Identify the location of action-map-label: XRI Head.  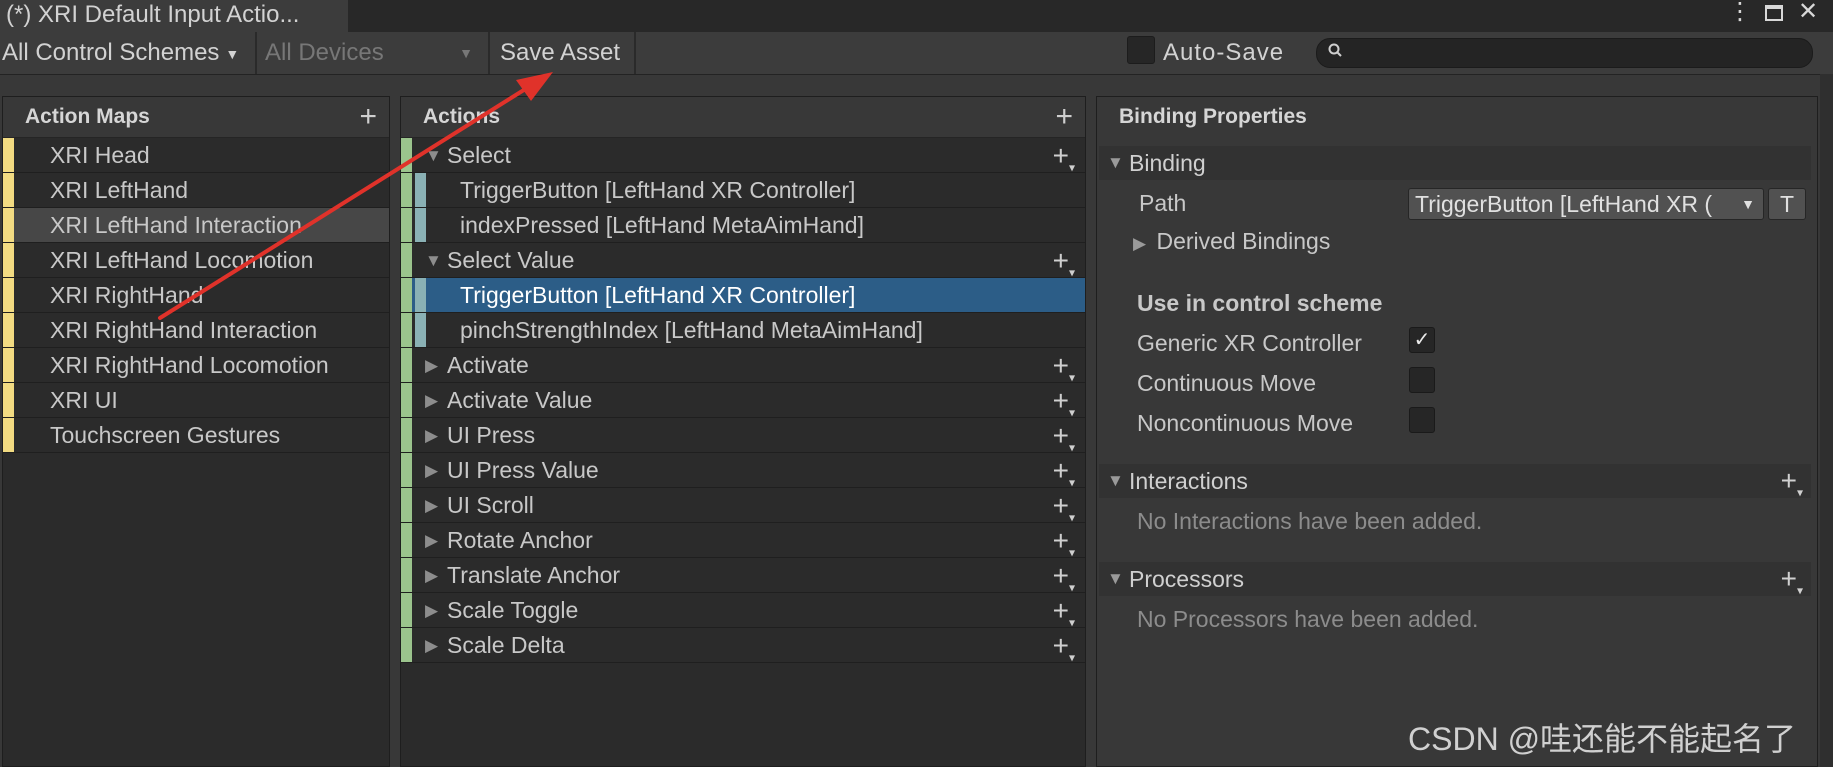
(100, 155).